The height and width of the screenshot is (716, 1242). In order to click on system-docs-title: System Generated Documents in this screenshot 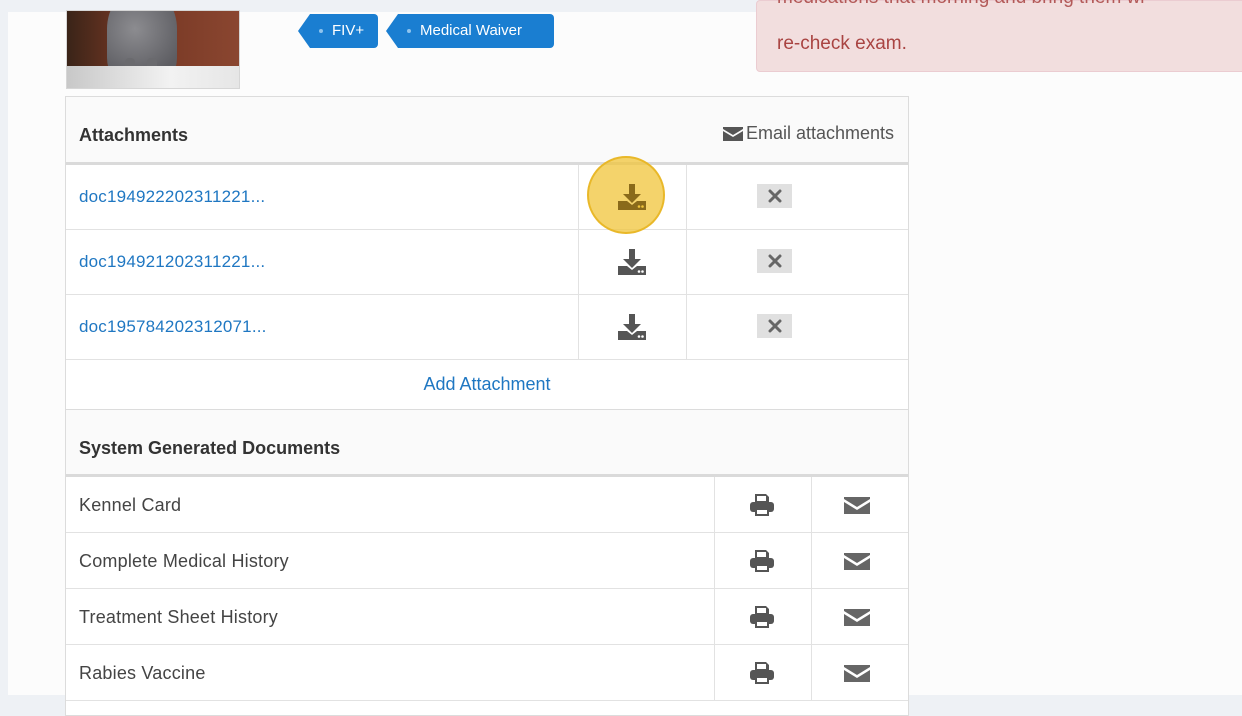, I will do `click(210, 448)`.